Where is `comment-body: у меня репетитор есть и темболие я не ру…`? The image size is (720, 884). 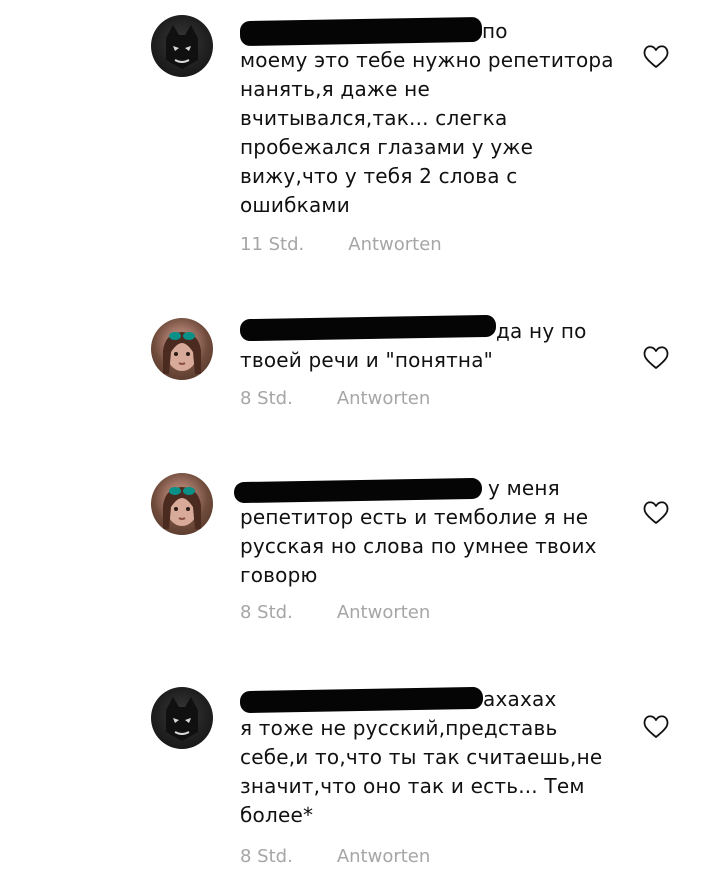
comment-body: у меня репетитор есть и темболие я не ру… is located at coordinates (426, 532).